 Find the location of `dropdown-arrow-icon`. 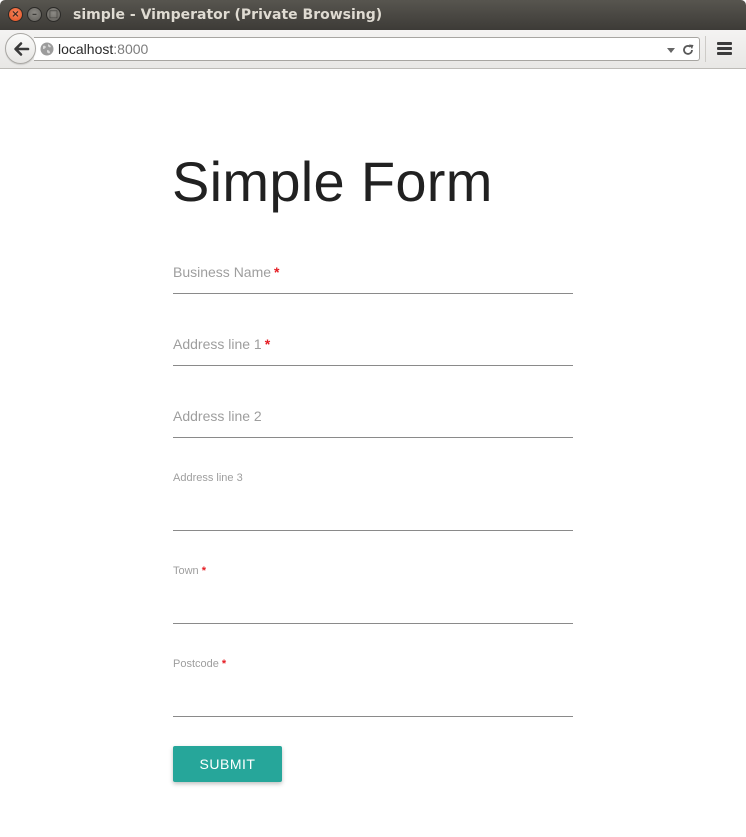

dropdown-arrow-icon is located at coordinates (671, 50).